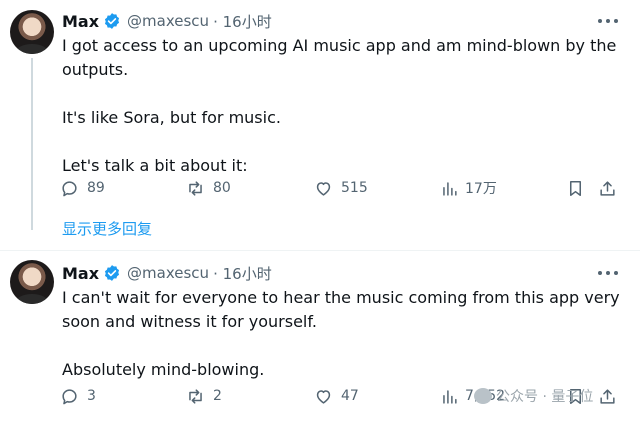 Image resolution: width=640 pixels, height=422 pixels. I want to click on show-more-replies-link: 显示更多回复, so click(107, 228).